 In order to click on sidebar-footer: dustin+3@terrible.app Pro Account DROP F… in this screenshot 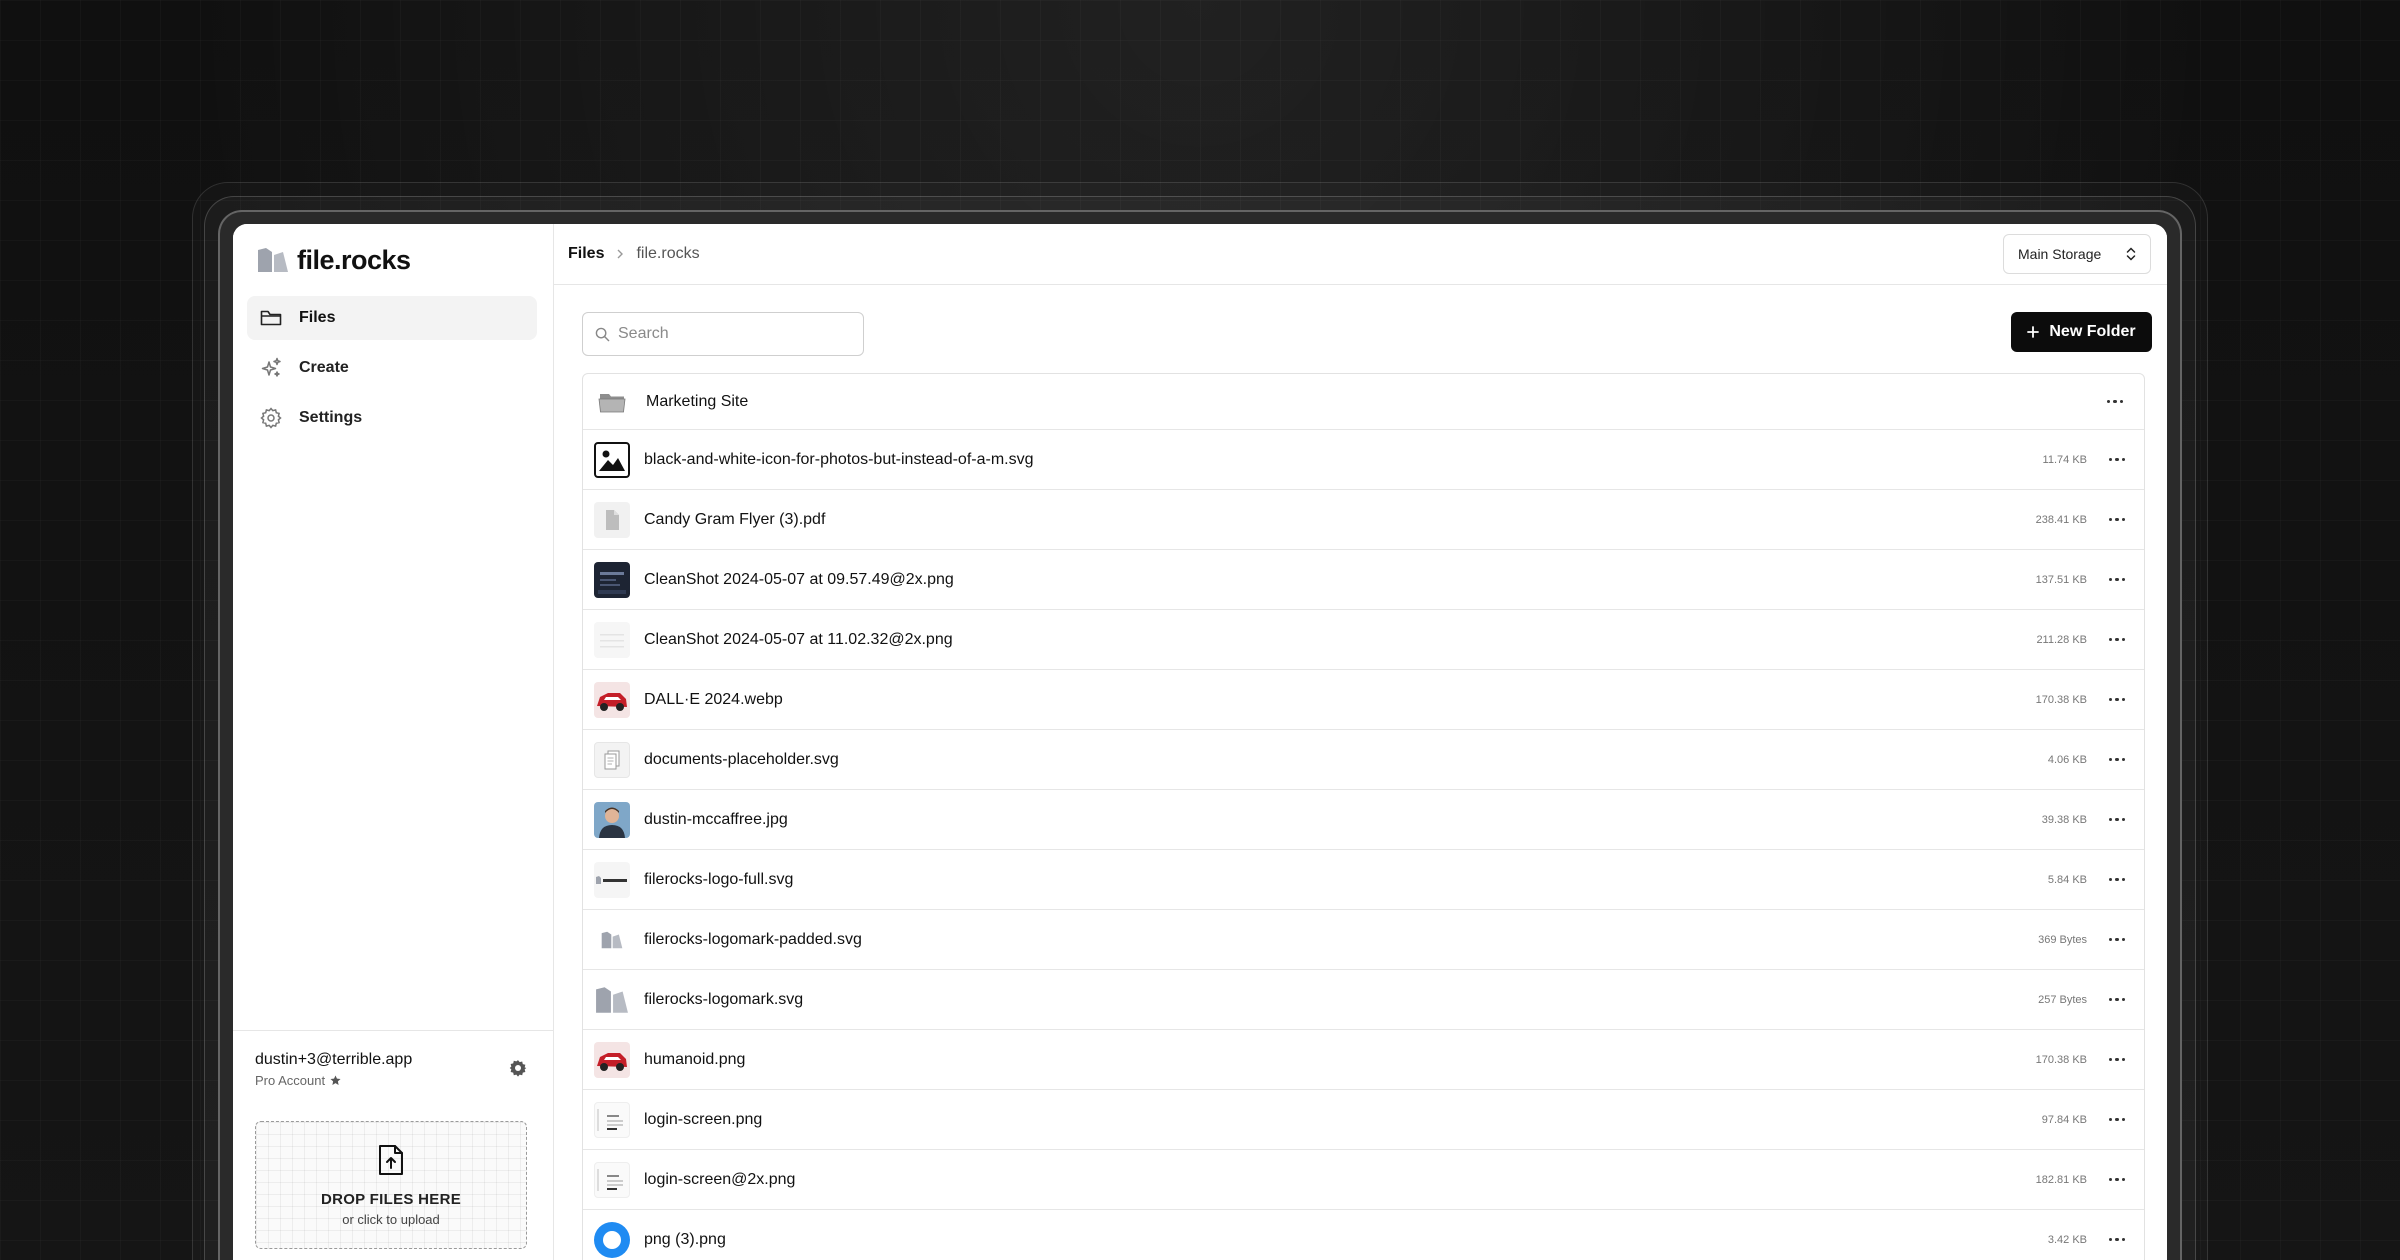, I will do `click(393, 1145)`.